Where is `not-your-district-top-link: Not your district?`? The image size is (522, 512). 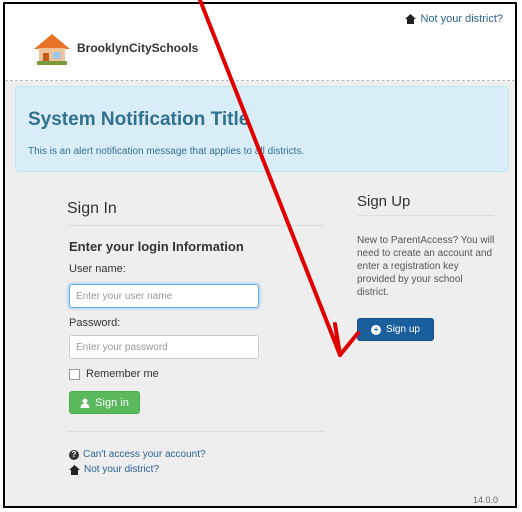
not-your-district-top-link: Not your district? is located at coordinates (454, 19).